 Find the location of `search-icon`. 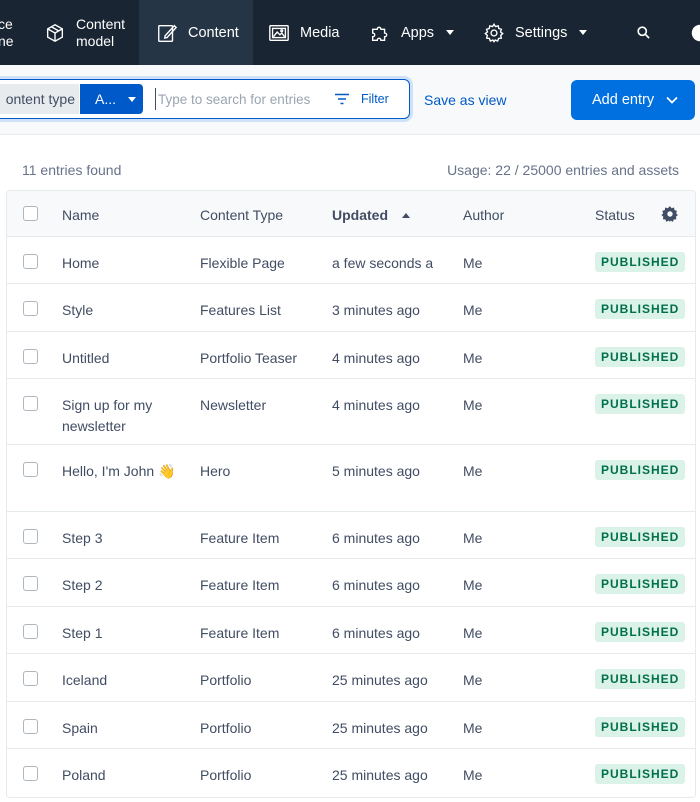

search-icon is located at coordinates (643, 32).